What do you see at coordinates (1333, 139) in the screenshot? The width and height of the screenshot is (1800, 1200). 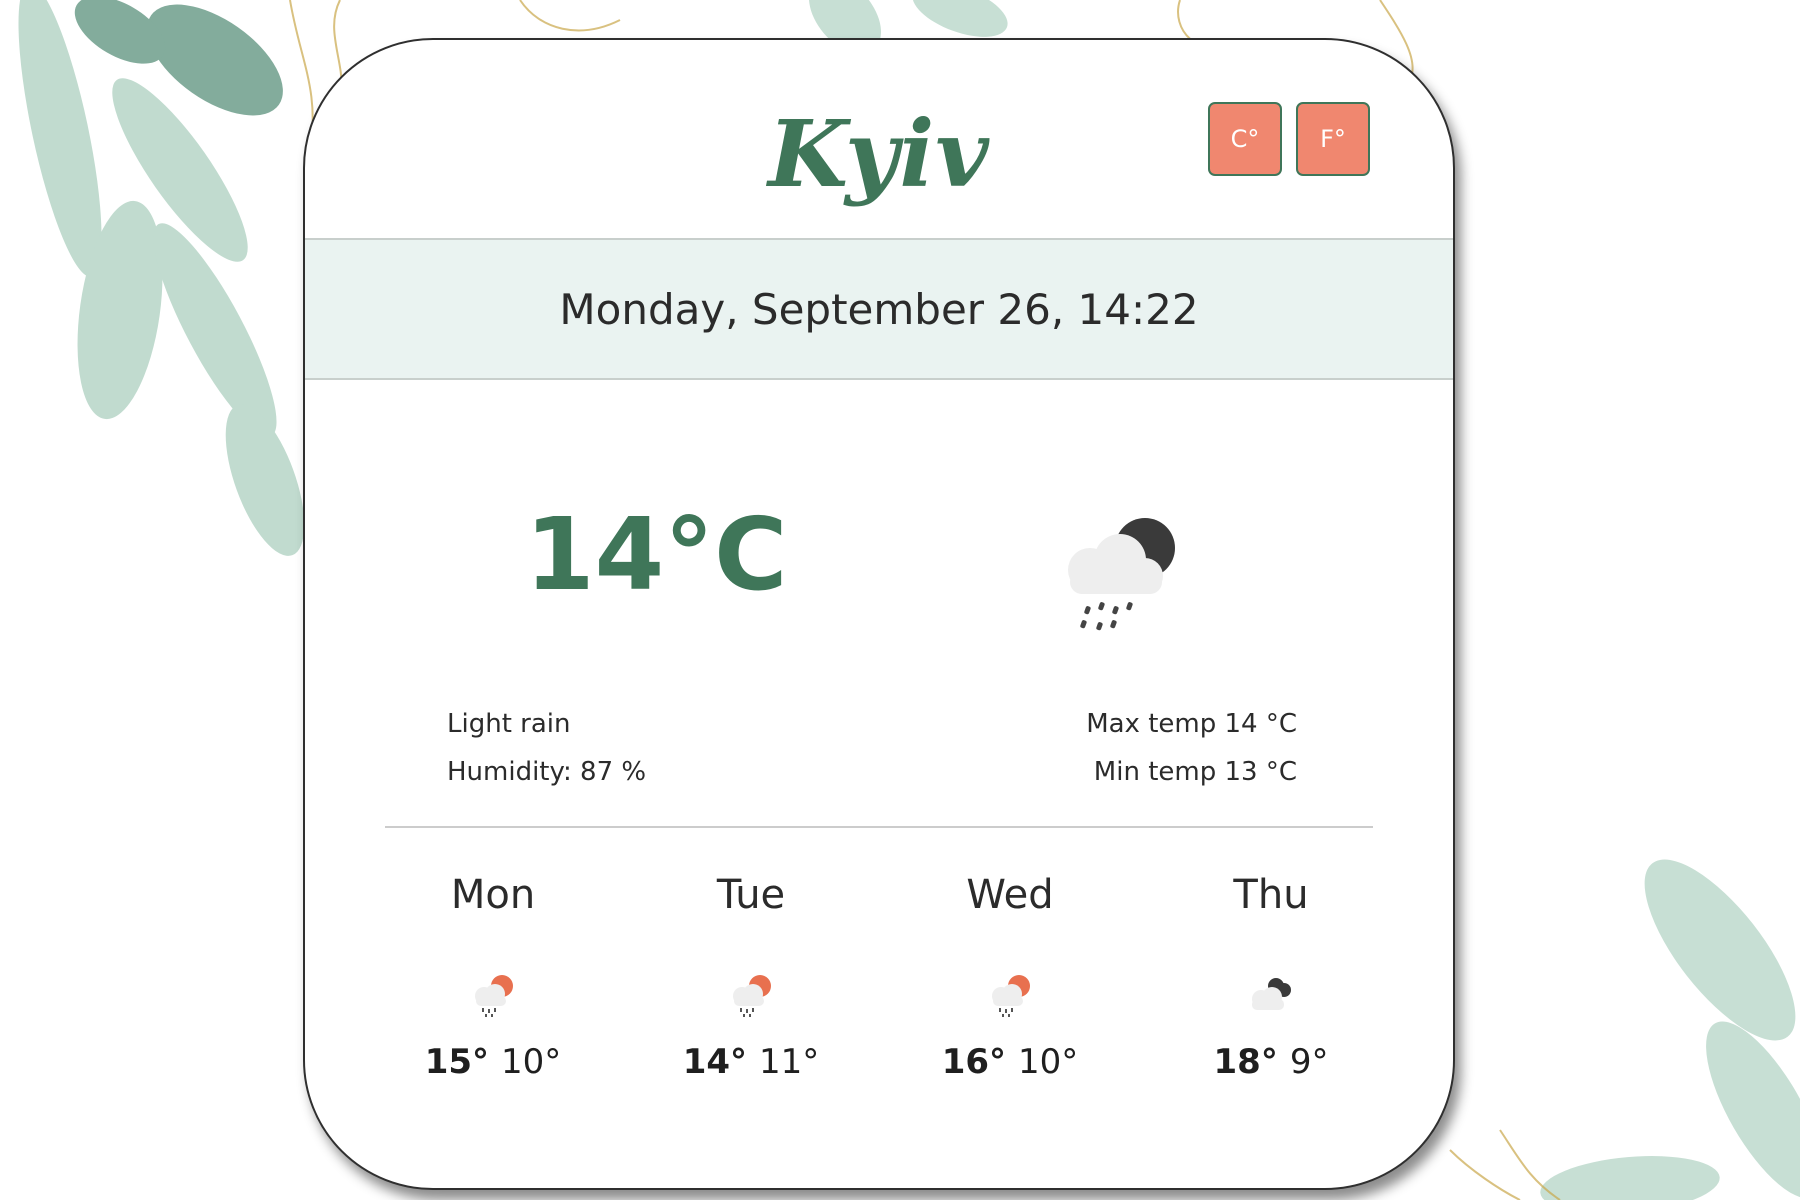 I see `fahrenheit-button: F°` at bounding box center [1333, 139].